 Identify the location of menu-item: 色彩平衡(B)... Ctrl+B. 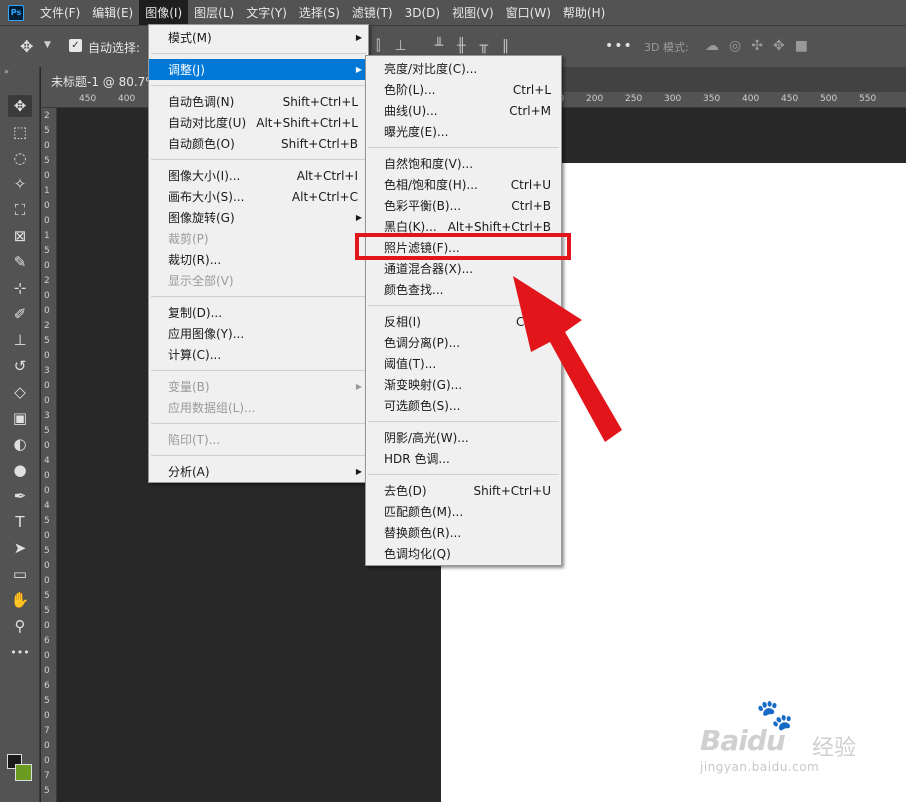
(463, 205).